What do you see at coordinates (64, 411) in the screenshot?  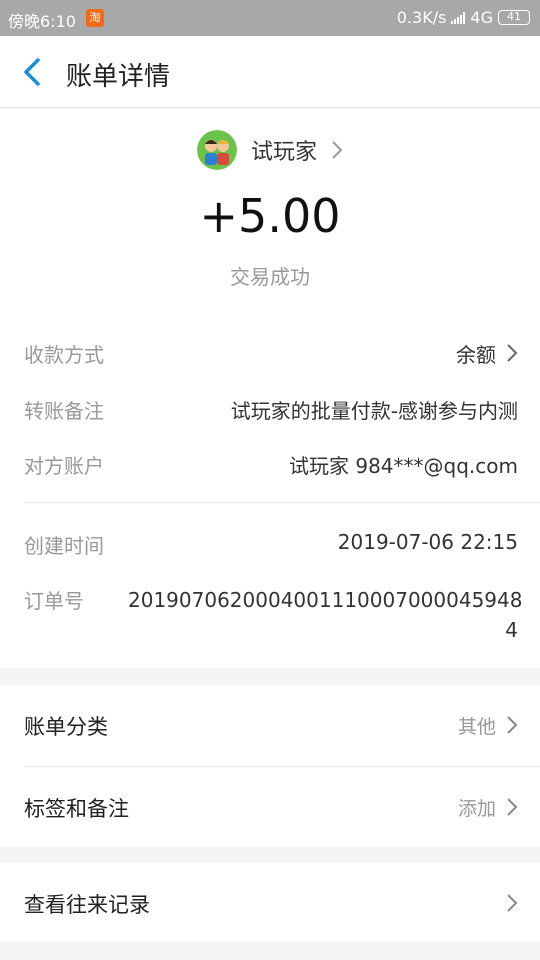 I see `transfer-note-label: 转账备注` at bounding box center [64, 411].